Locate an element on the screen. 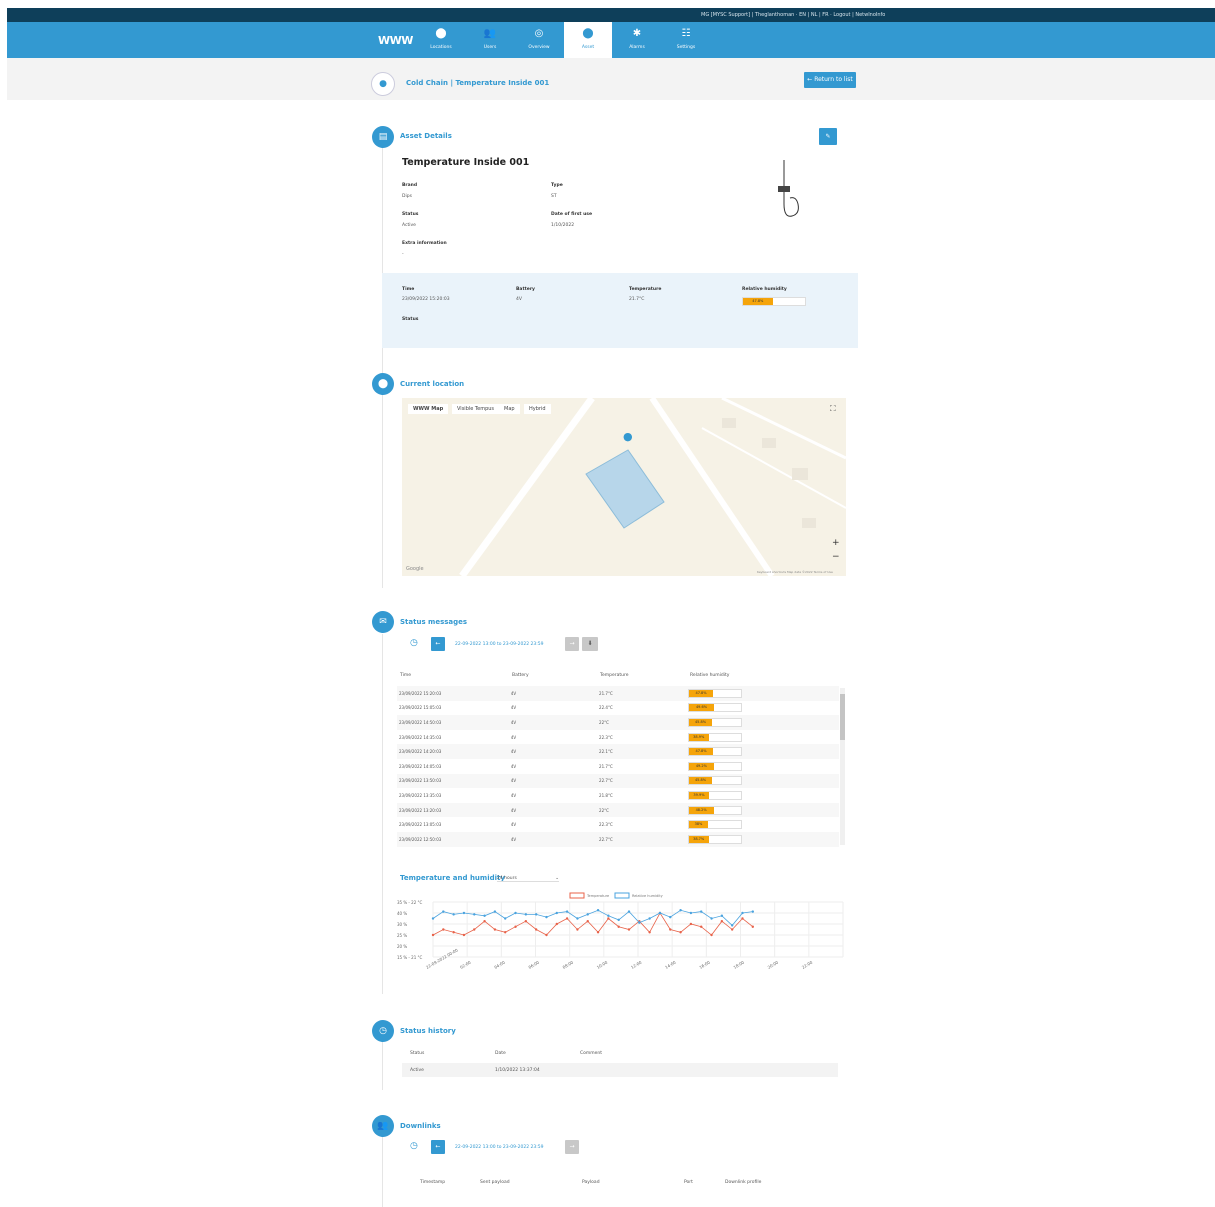 The width and height of the screenshot is (1215, 1207). column-temperature: Temperature is located at coordinates (614, 675).